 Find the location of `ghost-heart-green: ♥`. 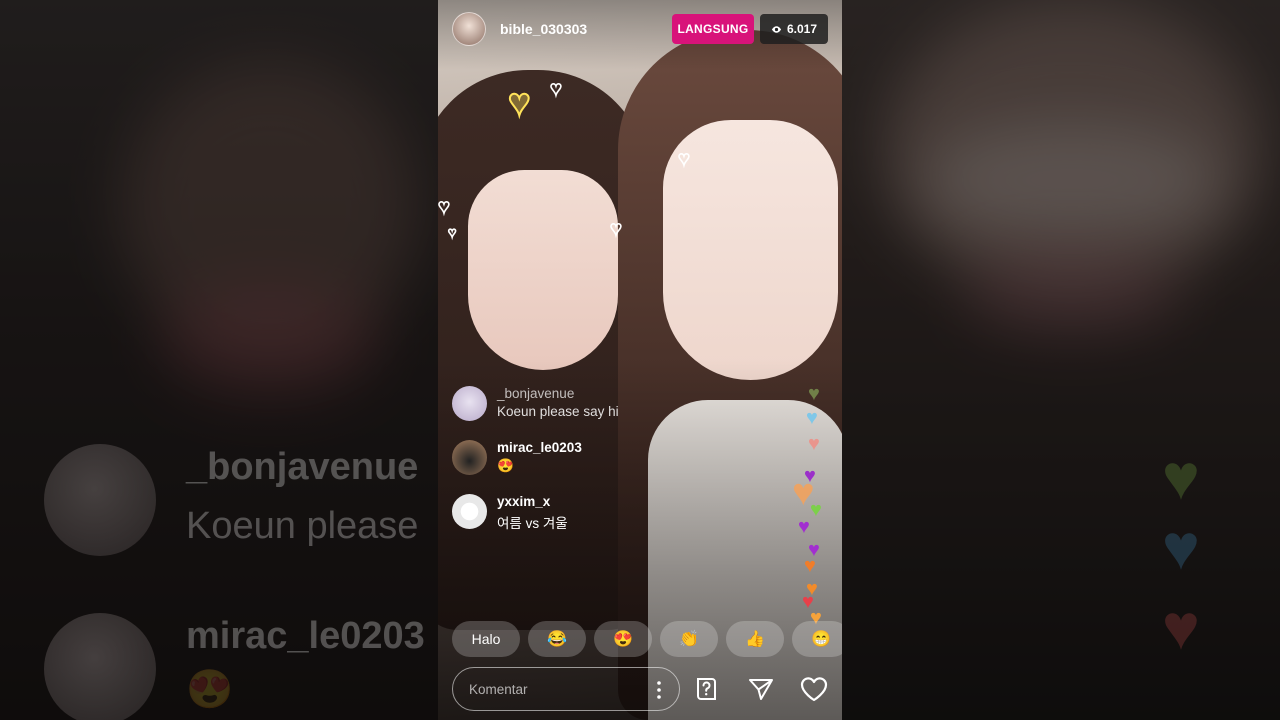

ghost-heart-green: ♥ is located at coordinates (1181, 477).